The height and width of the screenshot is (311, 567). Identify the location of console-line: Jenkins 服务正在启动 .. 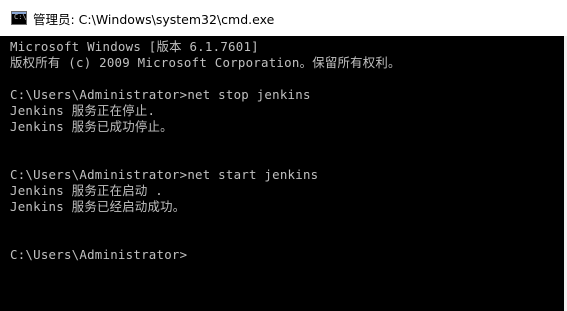
(86, 190).